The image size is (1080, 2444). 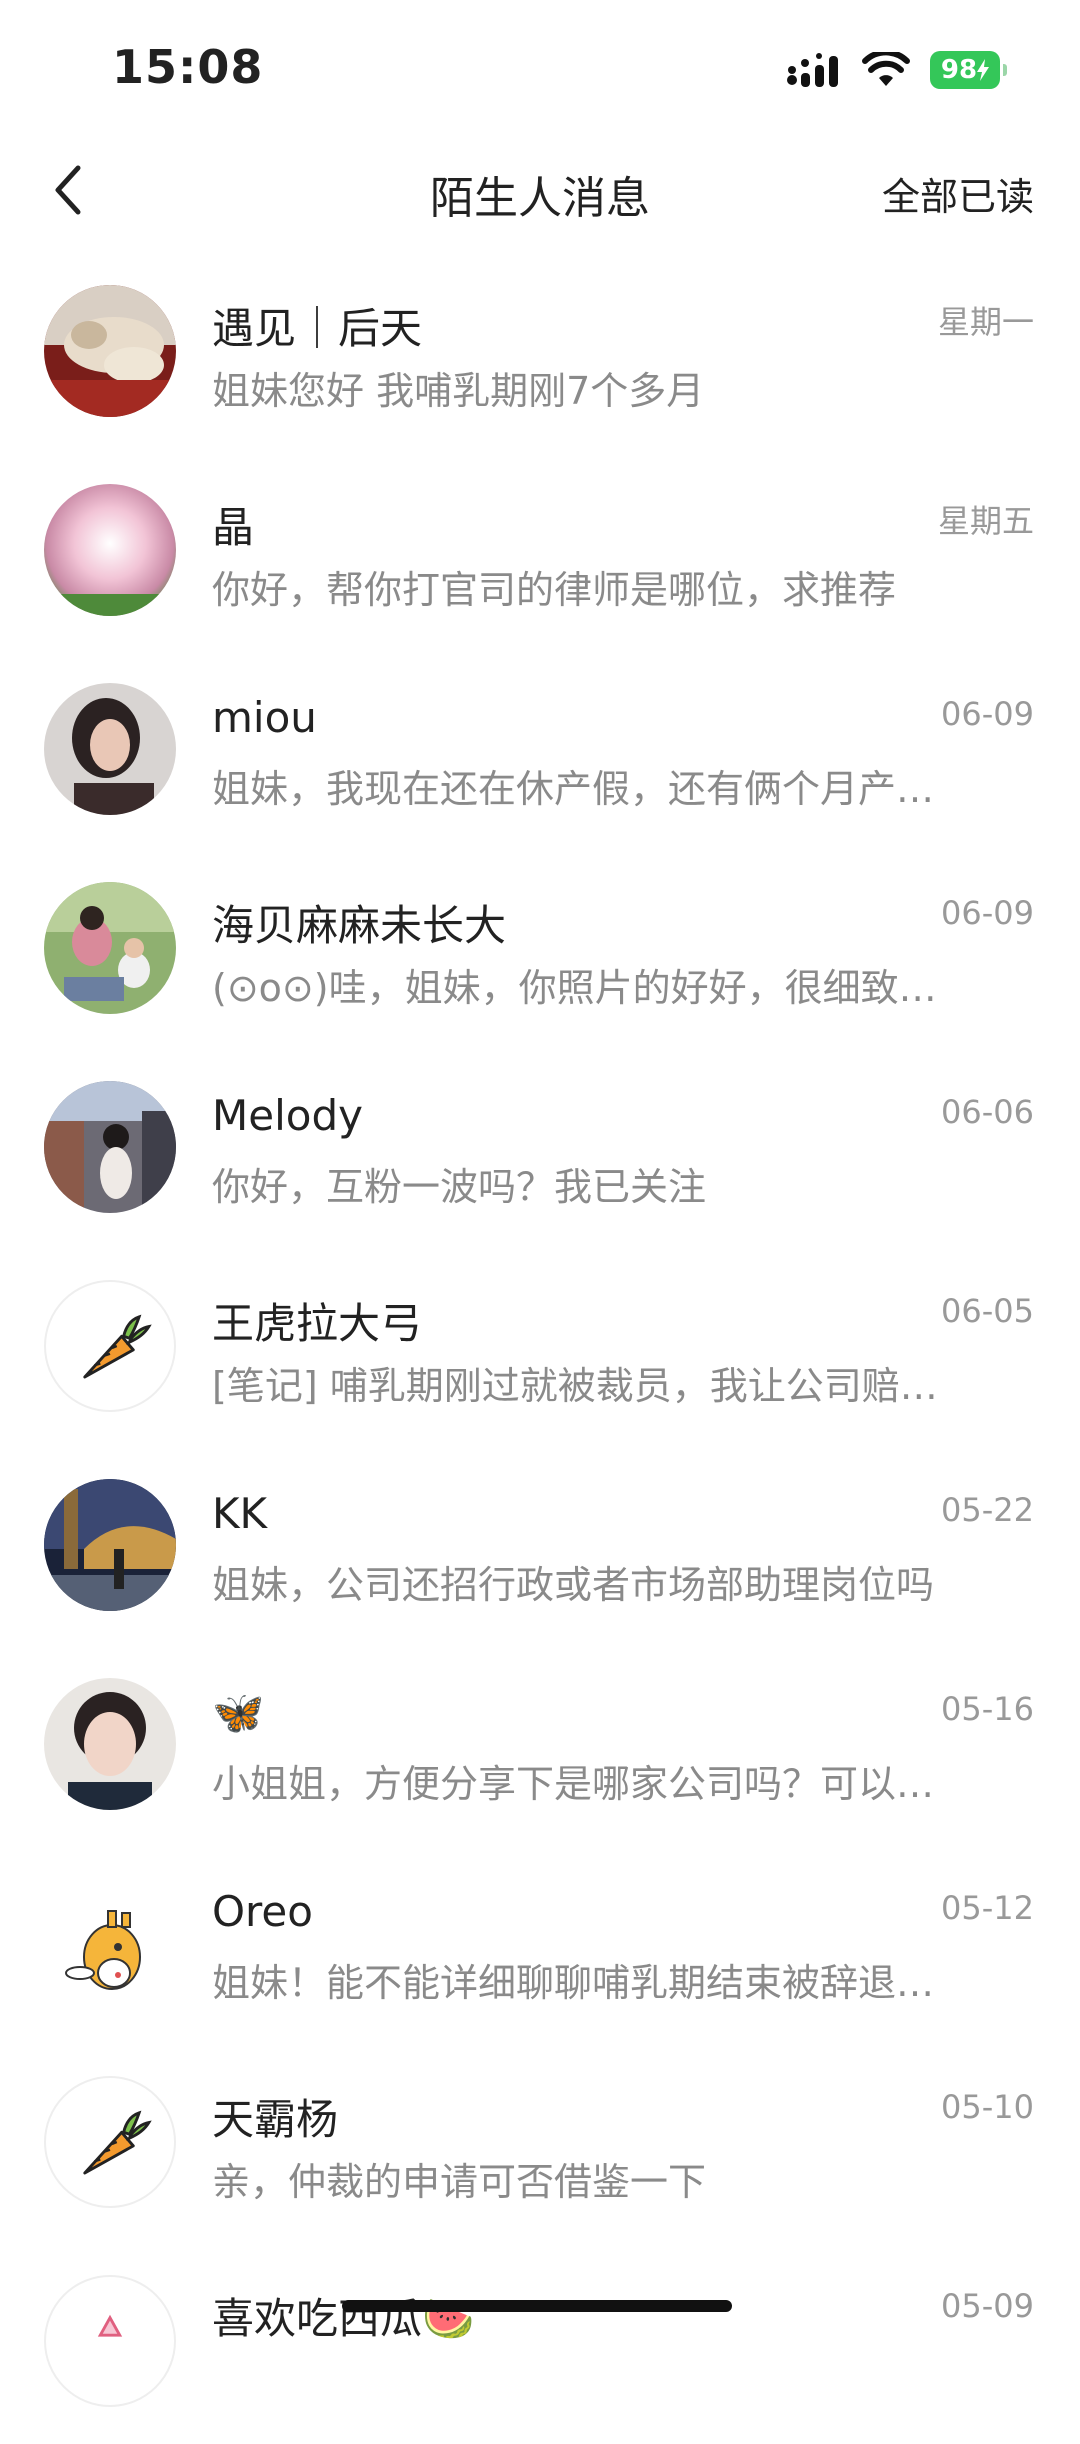 I want to click on status-time: 15:08, so click(x=188, y=67).